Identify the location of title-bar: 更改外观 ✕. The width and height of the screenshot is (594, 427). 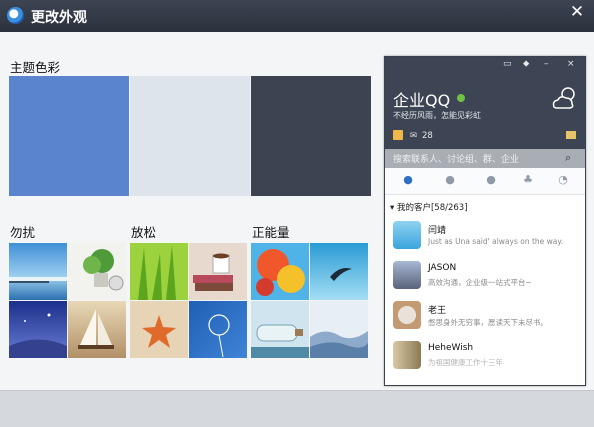
(297, 16).